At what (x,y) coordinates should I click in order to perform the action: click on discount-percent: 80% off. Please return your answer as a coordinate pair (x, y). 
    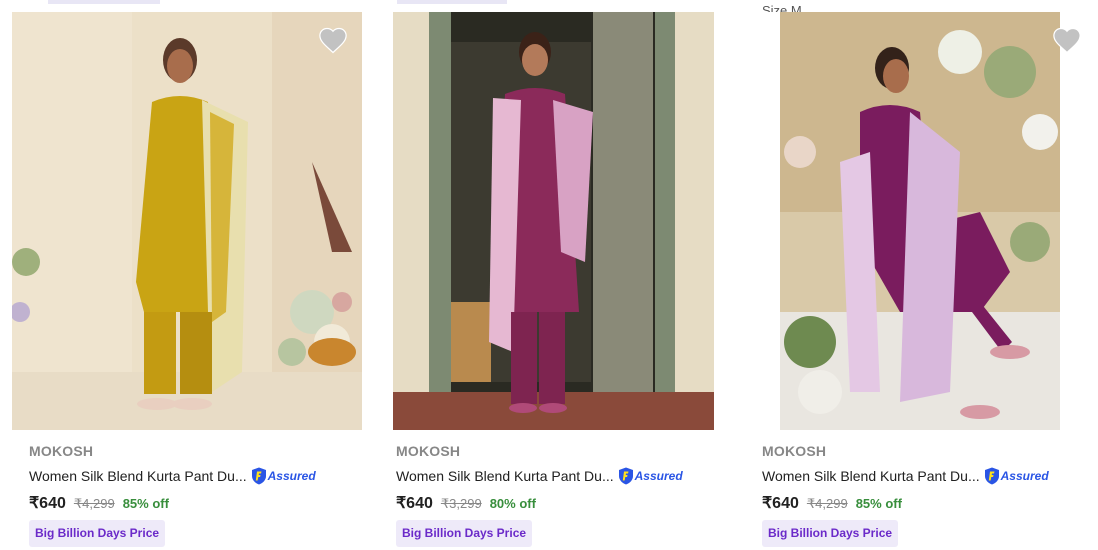
    Looking at the image, I should click on (512, 503).